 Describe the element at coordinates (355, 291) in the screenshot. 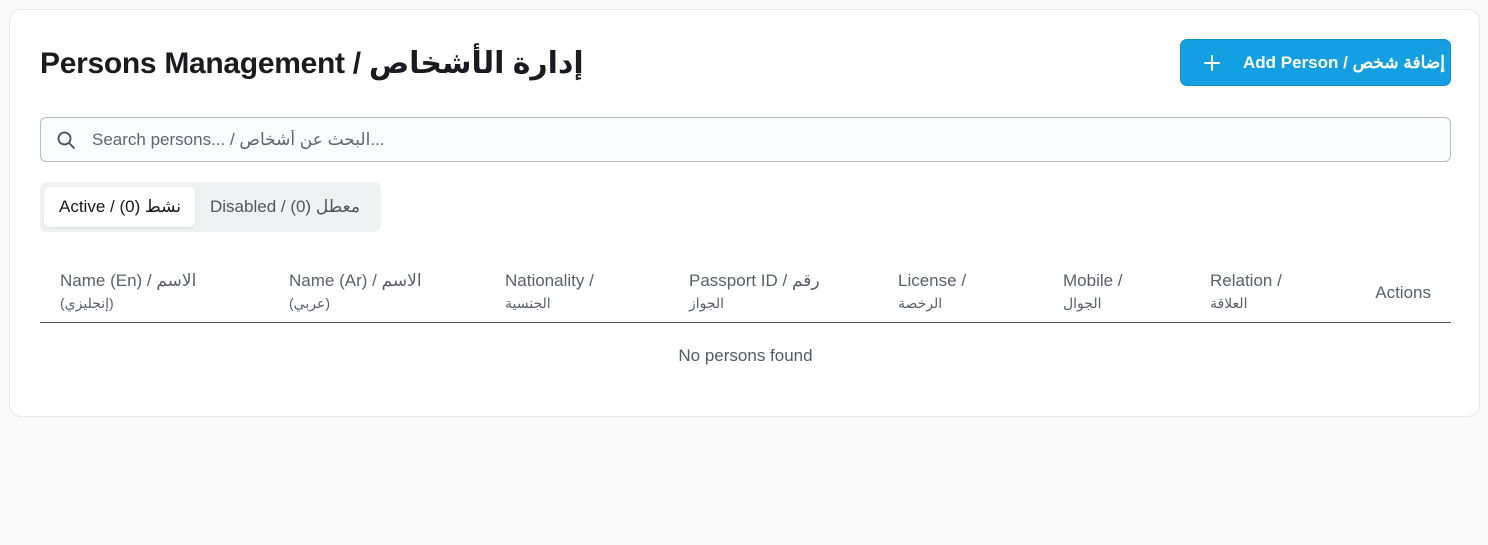

I see `column-header-name-ar: Name (Ar) / الاسم (عربي)` at that location.